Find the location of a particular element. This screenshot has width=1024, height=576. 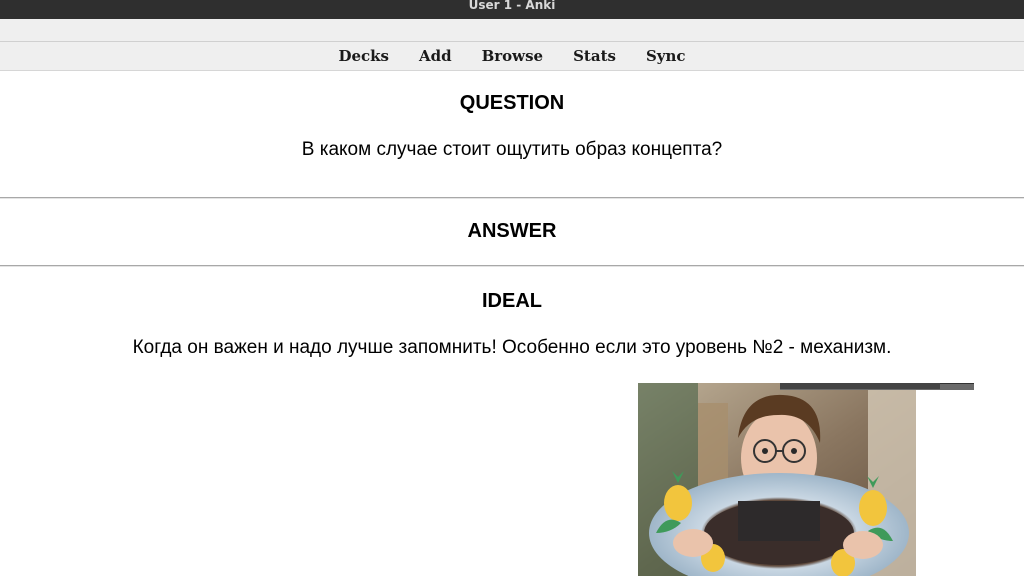

toolbar-sync: Sync is located at coordinates (666, 56).